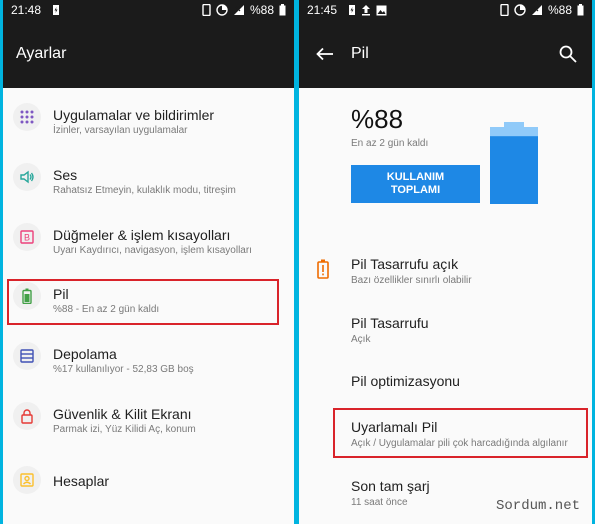 This screenshot has width=595, height=524. I want to click on search-button, so click(568, 54).